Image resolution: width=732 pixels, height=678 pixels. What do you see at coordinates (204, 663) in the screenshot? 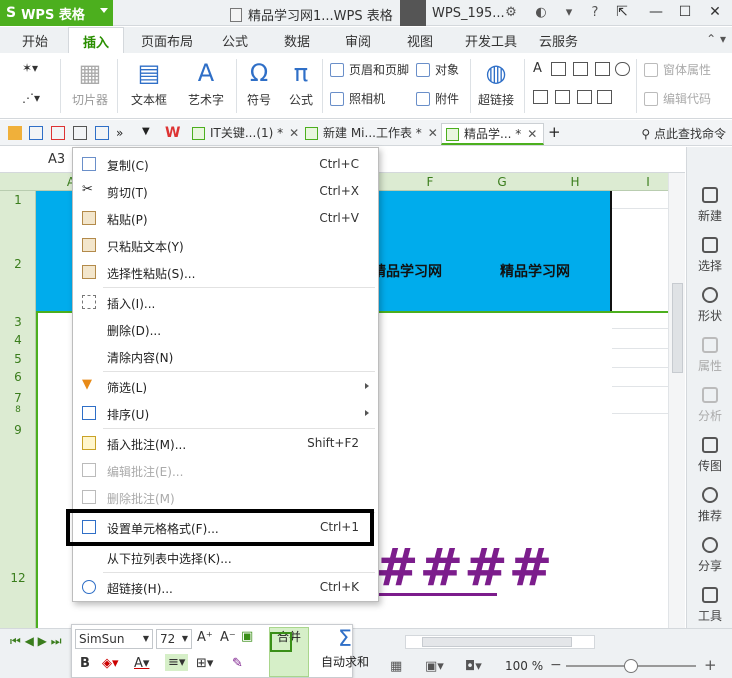
I see `borders-icon: ⊞▾` at bounding box center [204, 663].